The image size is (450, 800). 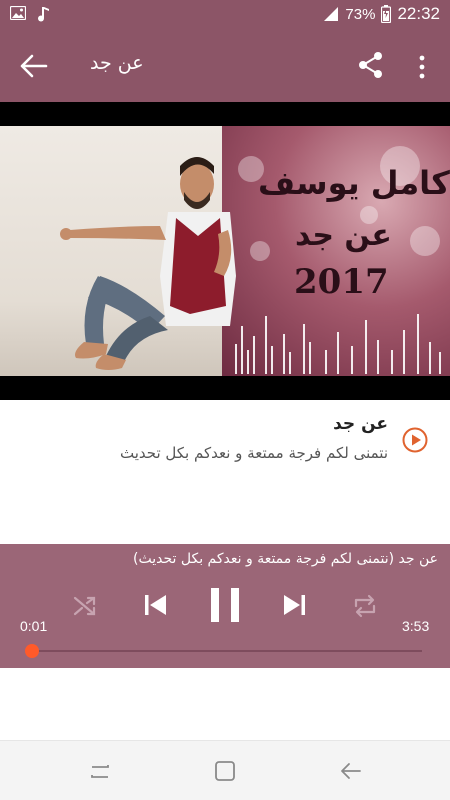 What do you see at coordinates (341, 282) in the screenshot?
I see `cover-year: 2017` at bounding box center [341, 282].